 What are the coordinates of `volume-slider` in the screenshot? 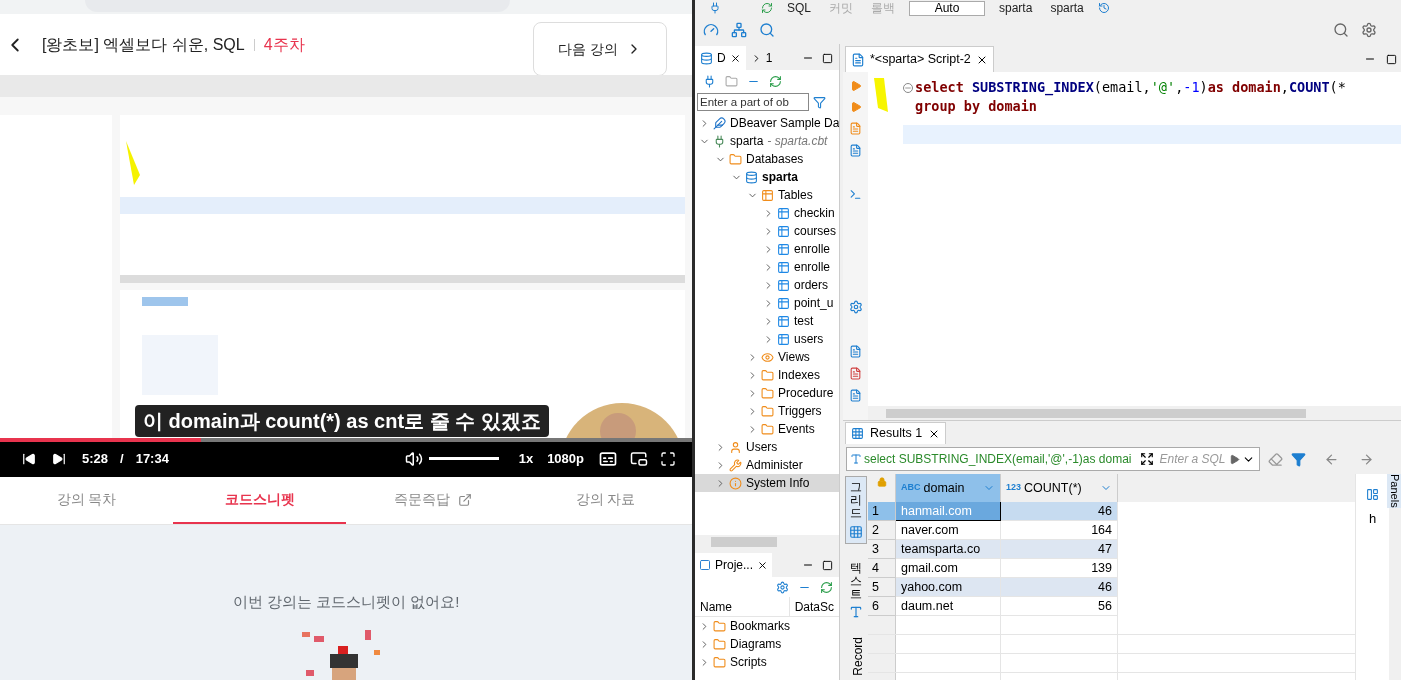 It's located at (463, 458).